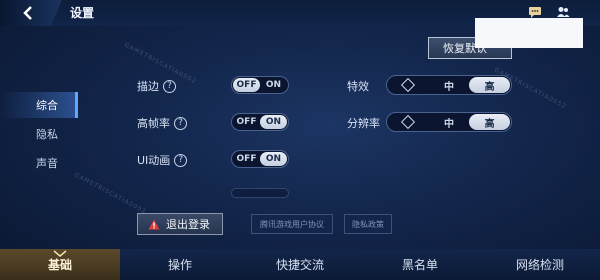  I want to click on high-fps-setting-label: 高帧率 ?, so click(162, 123).